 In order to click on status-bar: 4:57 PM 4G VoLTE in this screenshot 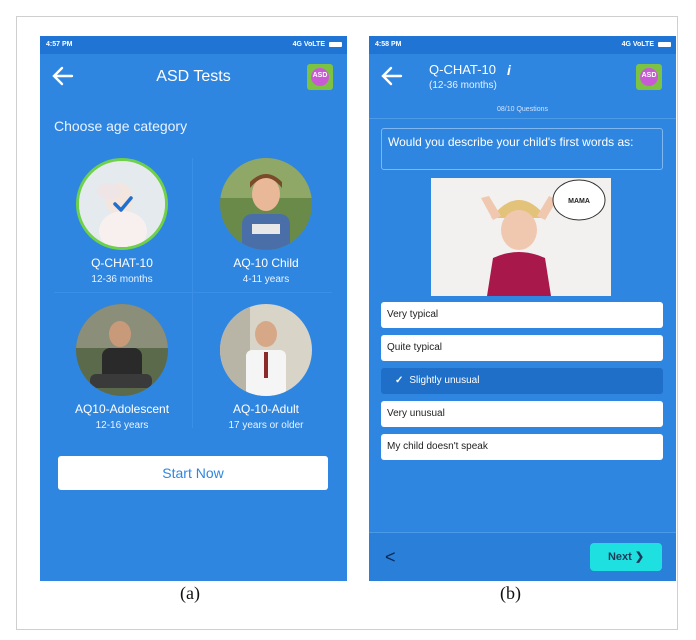, I will do `click(193, 45)`.